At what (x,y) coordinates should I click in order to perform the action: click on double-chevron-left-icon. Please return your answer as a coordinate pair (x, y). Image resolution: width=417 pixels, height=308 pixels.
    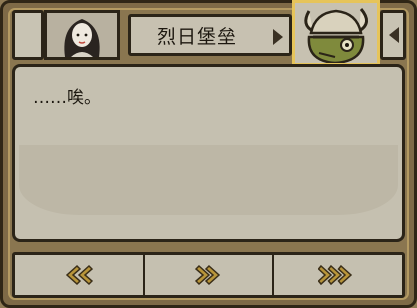
    Looking at the image, I should click on (79, 275).